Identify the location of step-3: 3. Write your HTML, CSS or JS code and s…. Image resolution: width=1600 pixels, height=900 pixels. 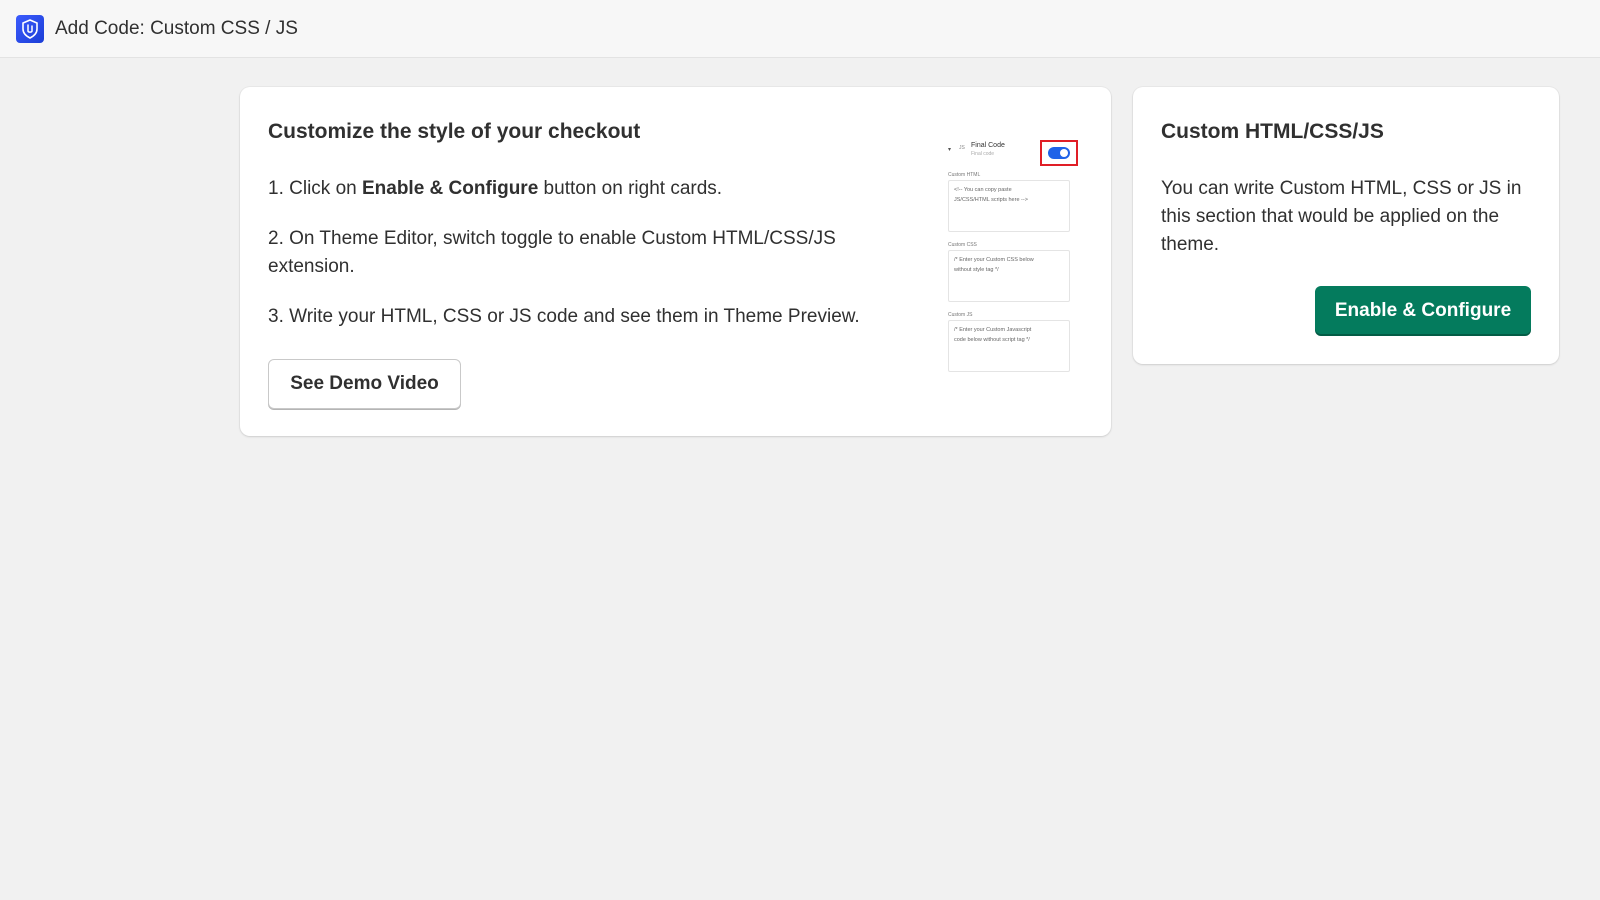
(564, 316).